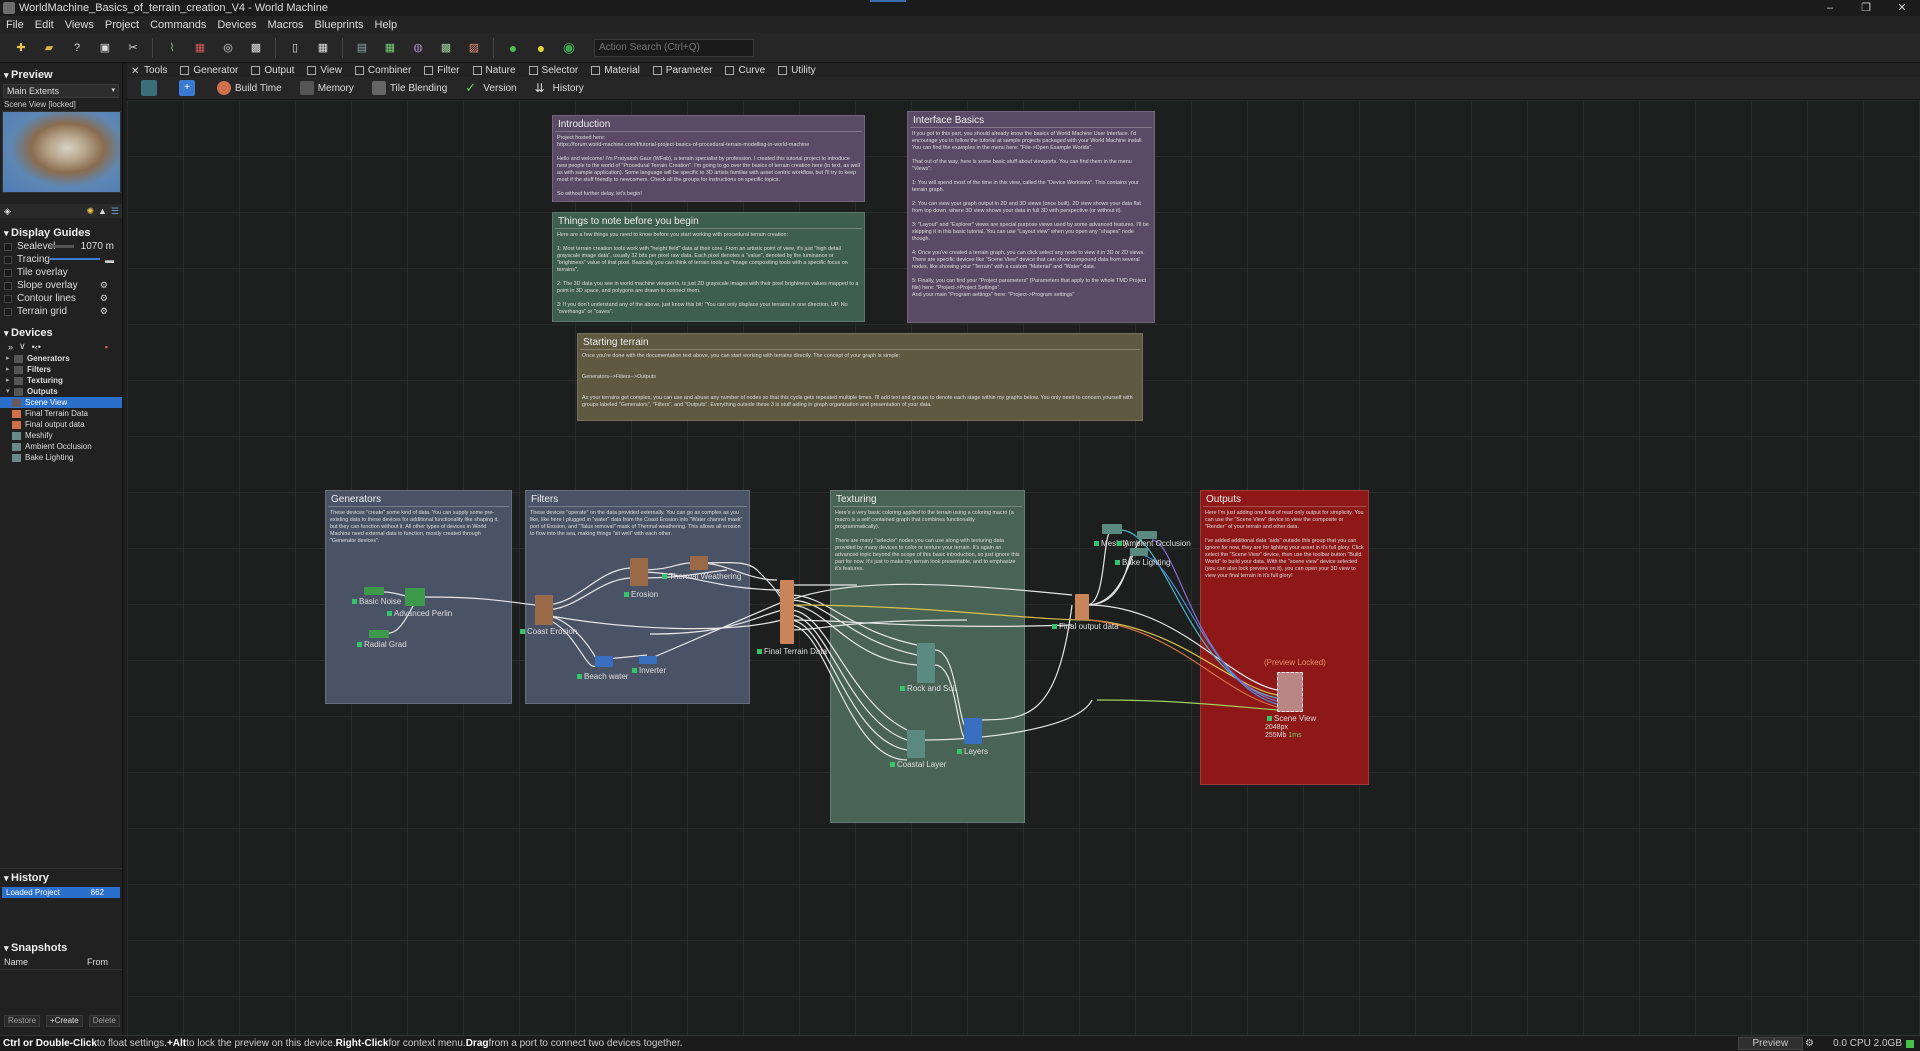 The image size is (1920, 1051). I want to click on close-icon: ✕, so click(1902, 8).